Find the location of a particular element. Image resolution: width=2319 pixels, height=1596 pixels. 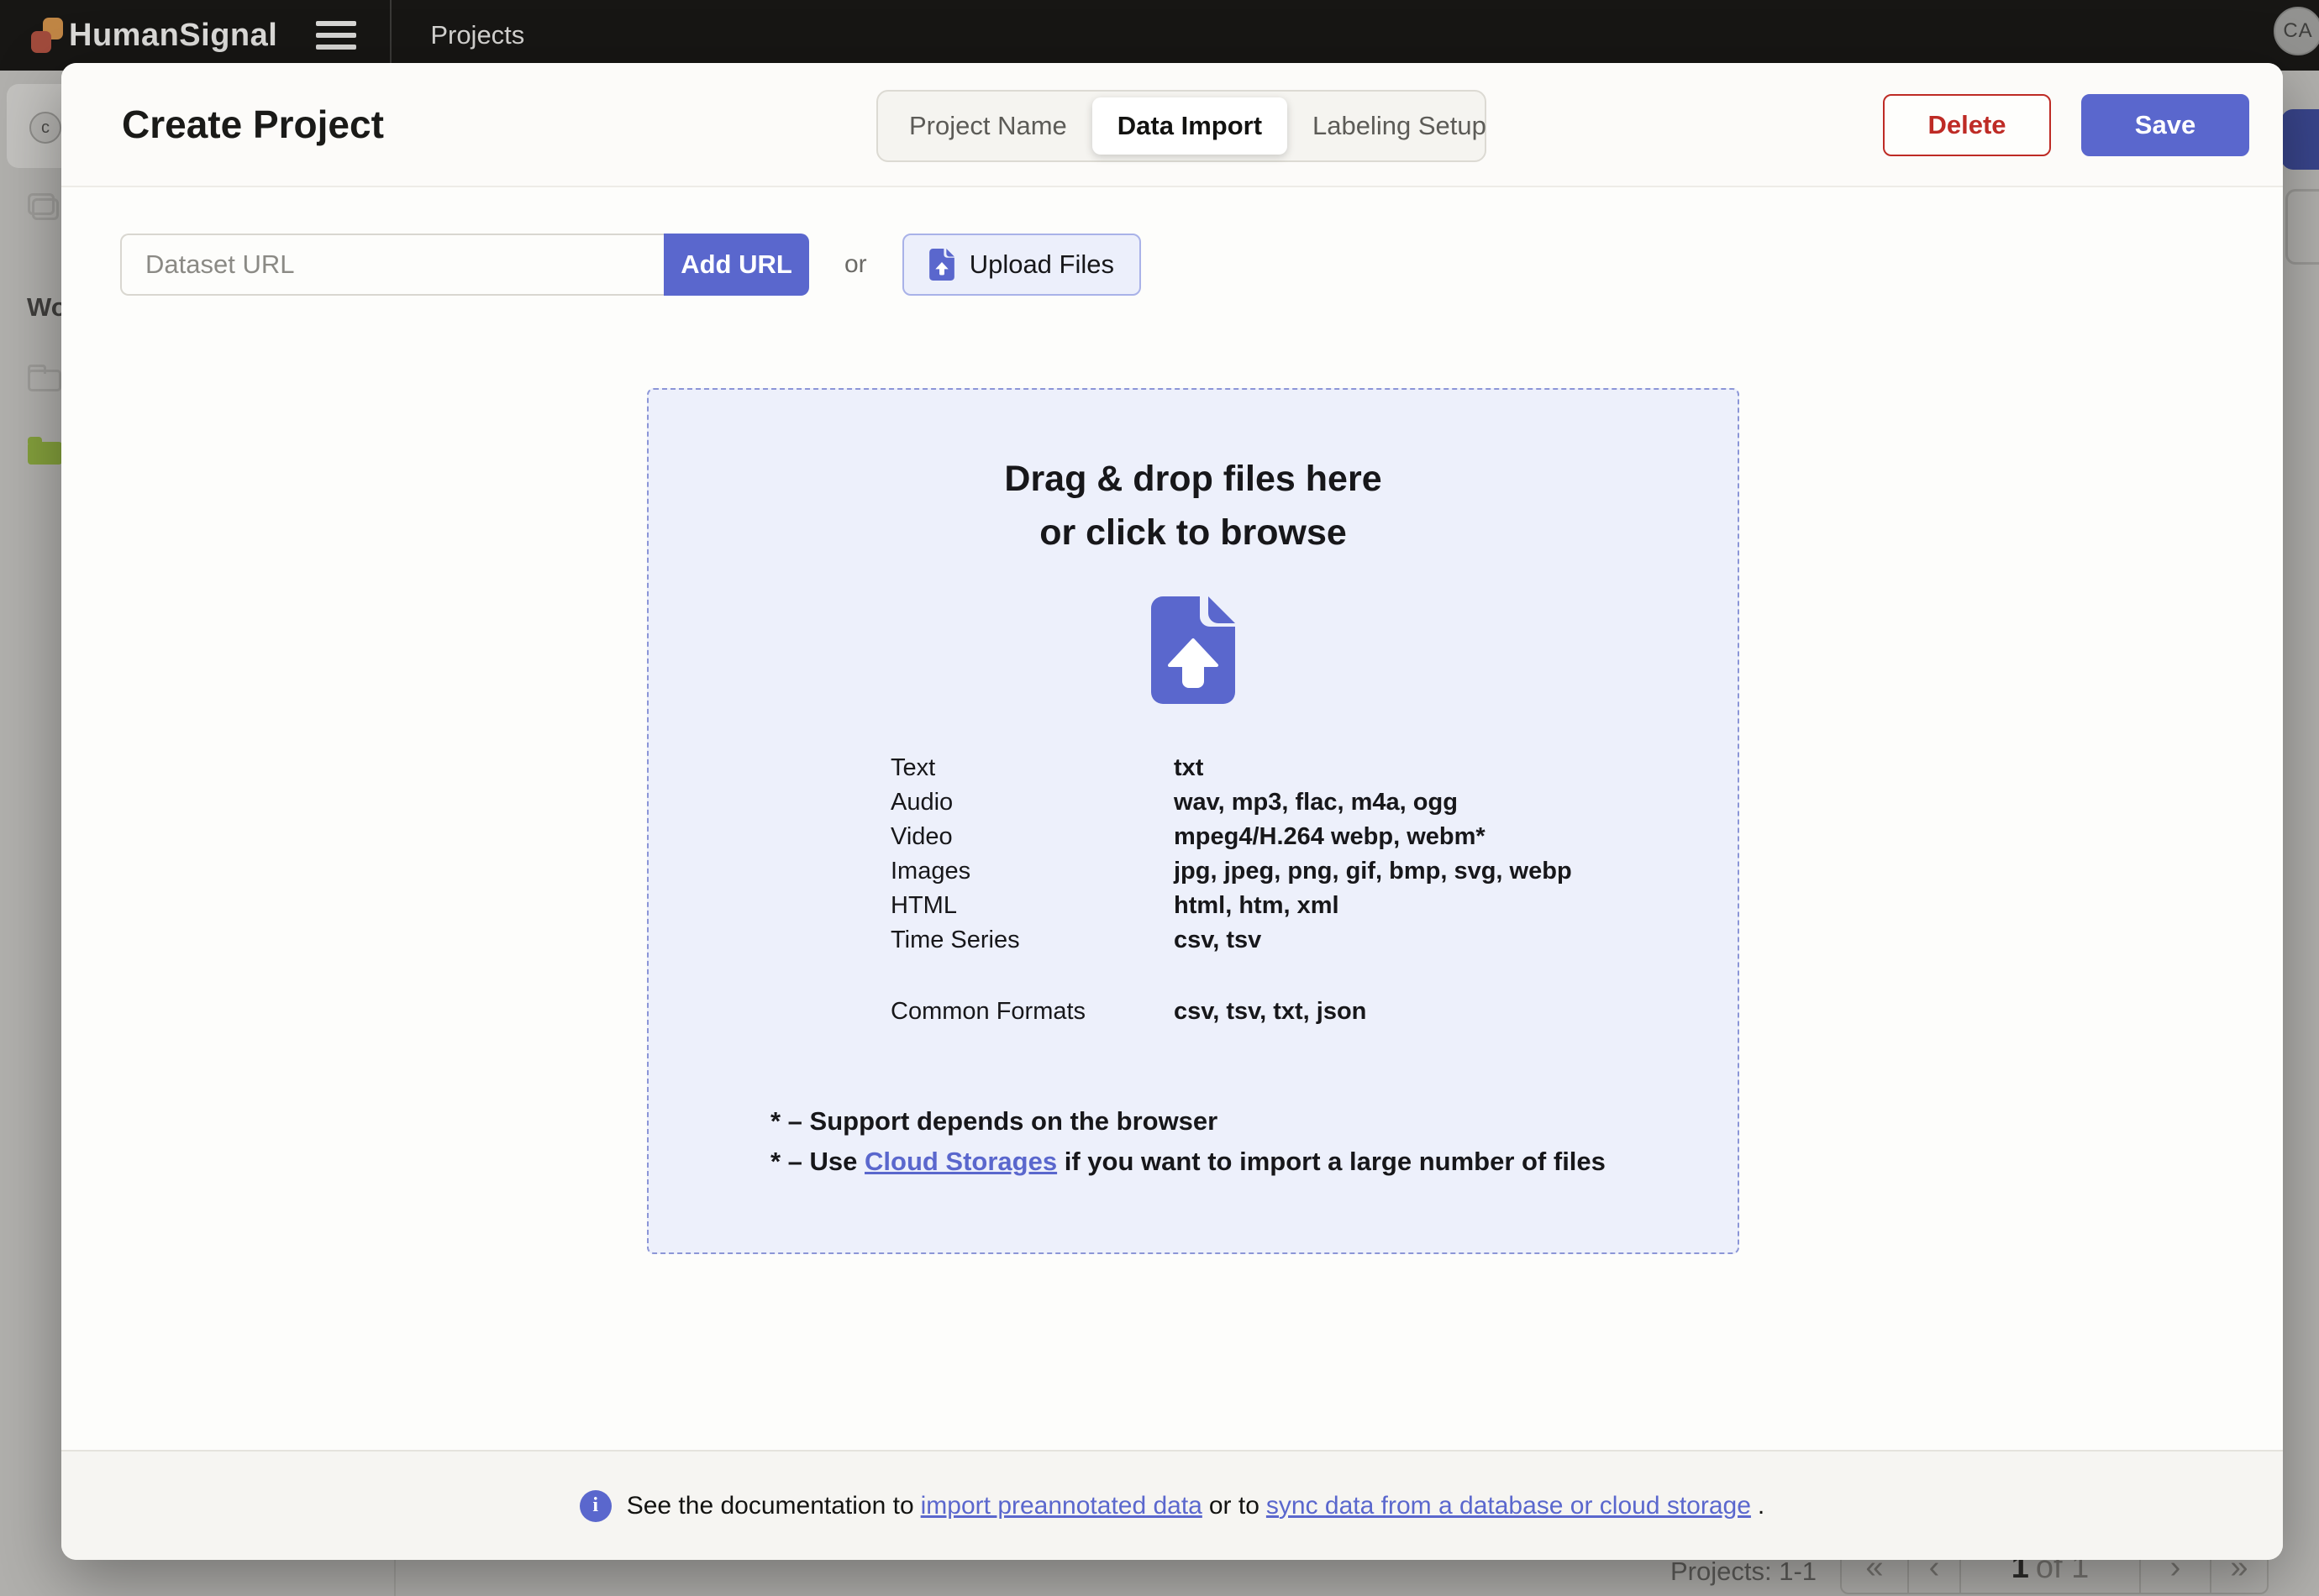

cloud-storages-link: Cloud Storages is located at coordinates (961, 1161).